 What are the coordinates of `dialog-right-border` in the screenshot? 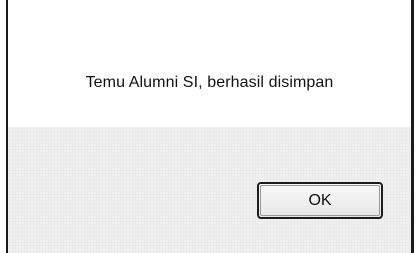 It's located at (412, 126).